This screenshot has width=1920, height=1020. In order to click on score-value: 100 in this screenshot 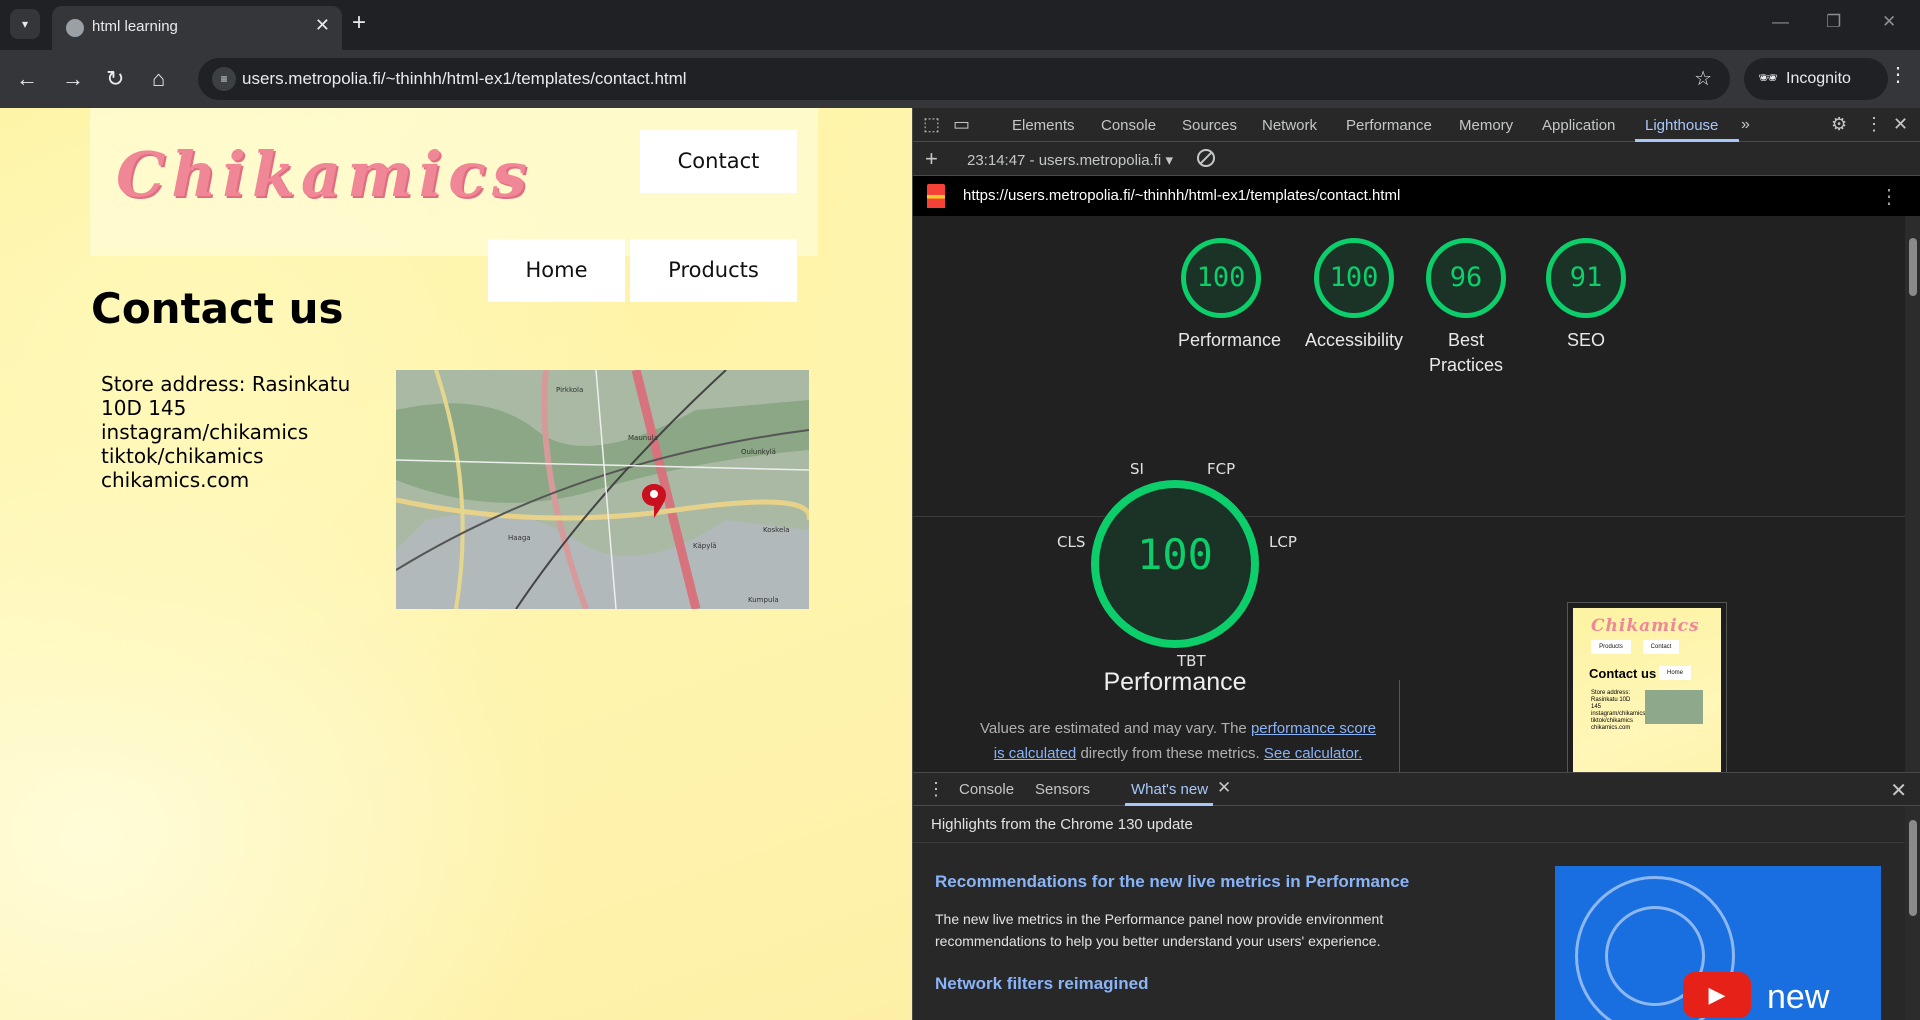, I will do `click(1354, 278)`.